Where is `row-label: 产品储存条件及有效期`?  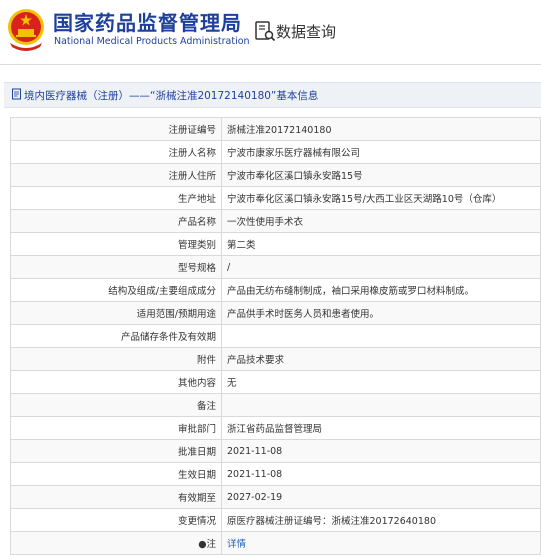 row-label: 产品储存条件及有效期 is located at coordinates (116, 336).